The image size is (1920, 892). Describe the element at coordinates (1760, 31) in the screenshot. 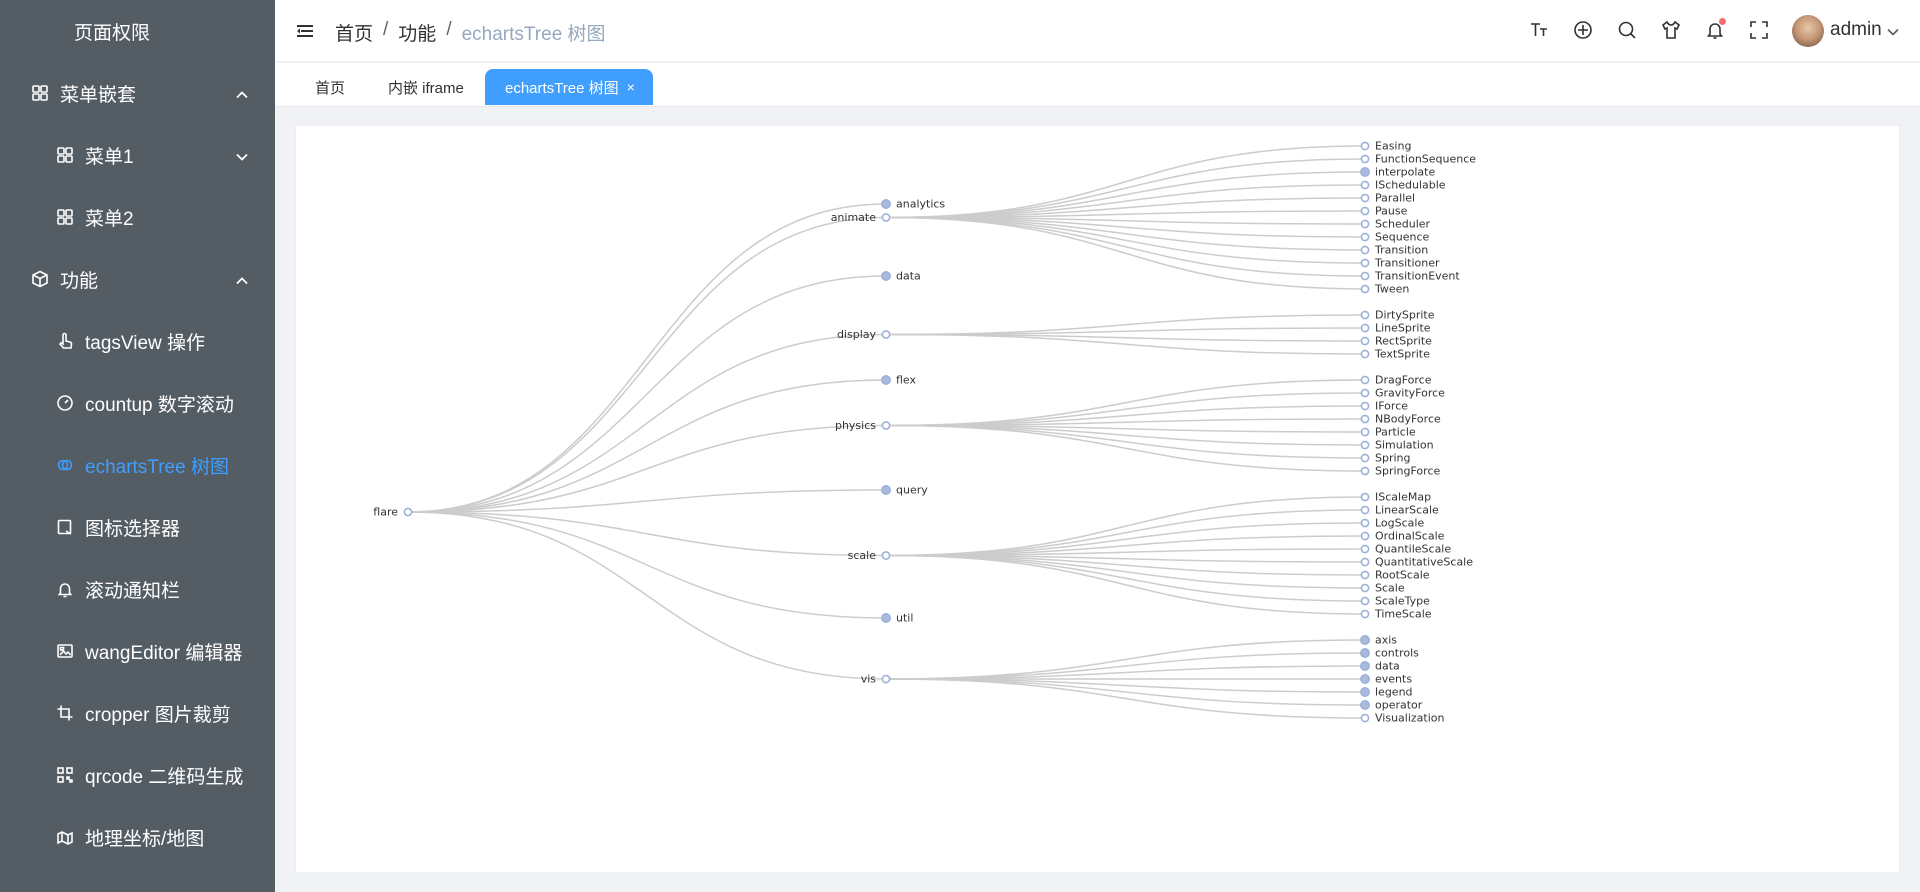

I see `fullscreen-icon` at that location.